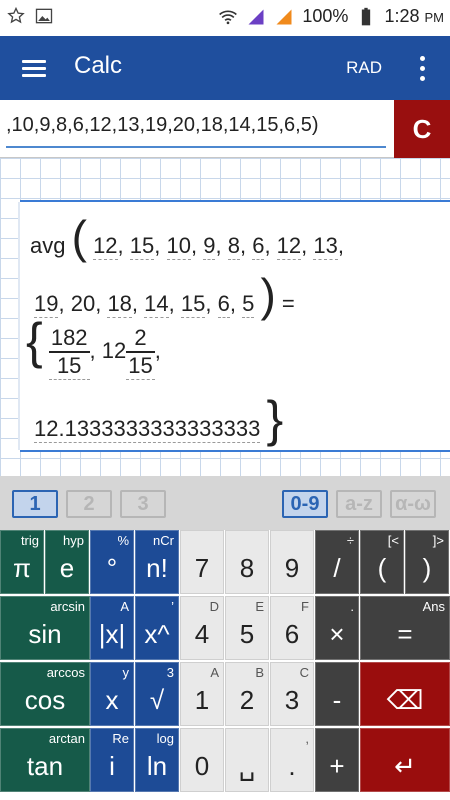 The image size is (450, 800). Describe the element at coordinates (414, 16) in the screenshot. I see `clock: 1:28 PM` at that location.